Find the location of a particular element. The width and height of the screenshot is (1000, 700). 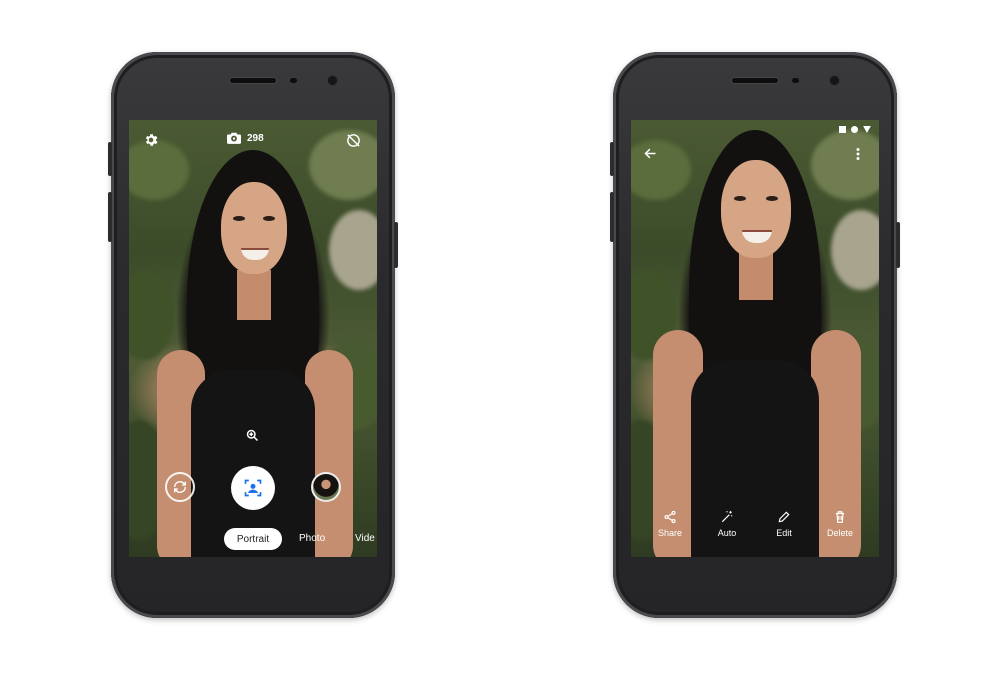

mode-portrait: Portrait is located at coordinates (253, 539).